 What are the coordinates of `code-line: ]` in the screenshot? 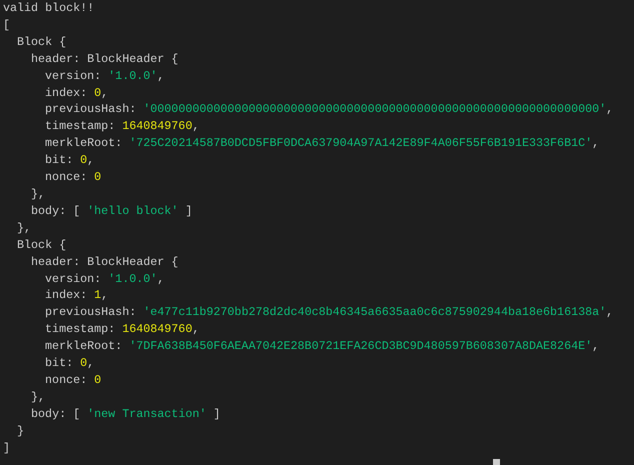 It's located at (6, 448).